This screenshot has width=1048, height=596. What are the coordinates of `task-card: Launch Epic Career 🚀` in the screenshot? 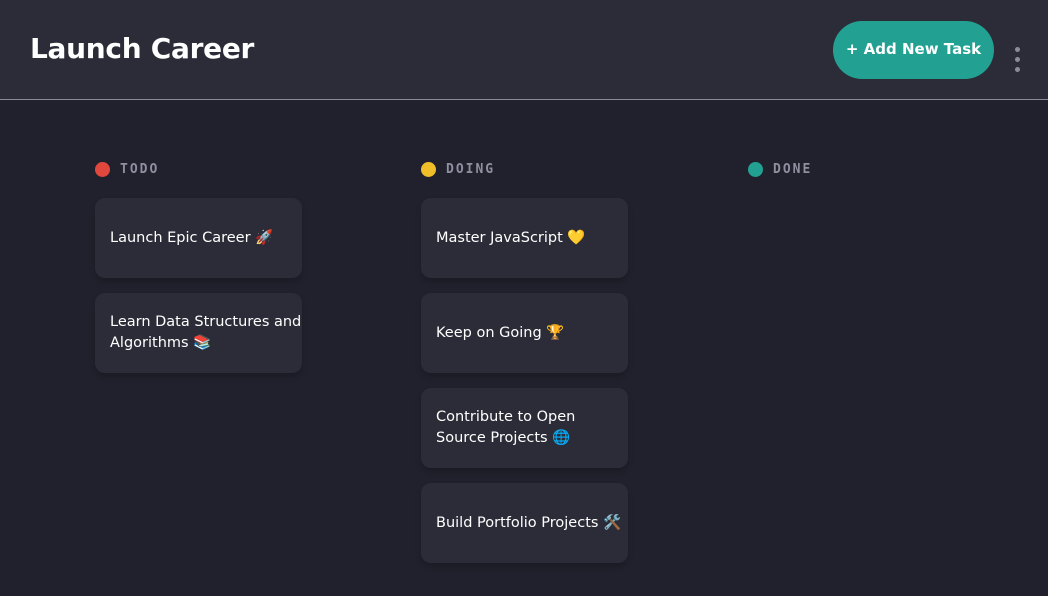 It's located at (198, 238).